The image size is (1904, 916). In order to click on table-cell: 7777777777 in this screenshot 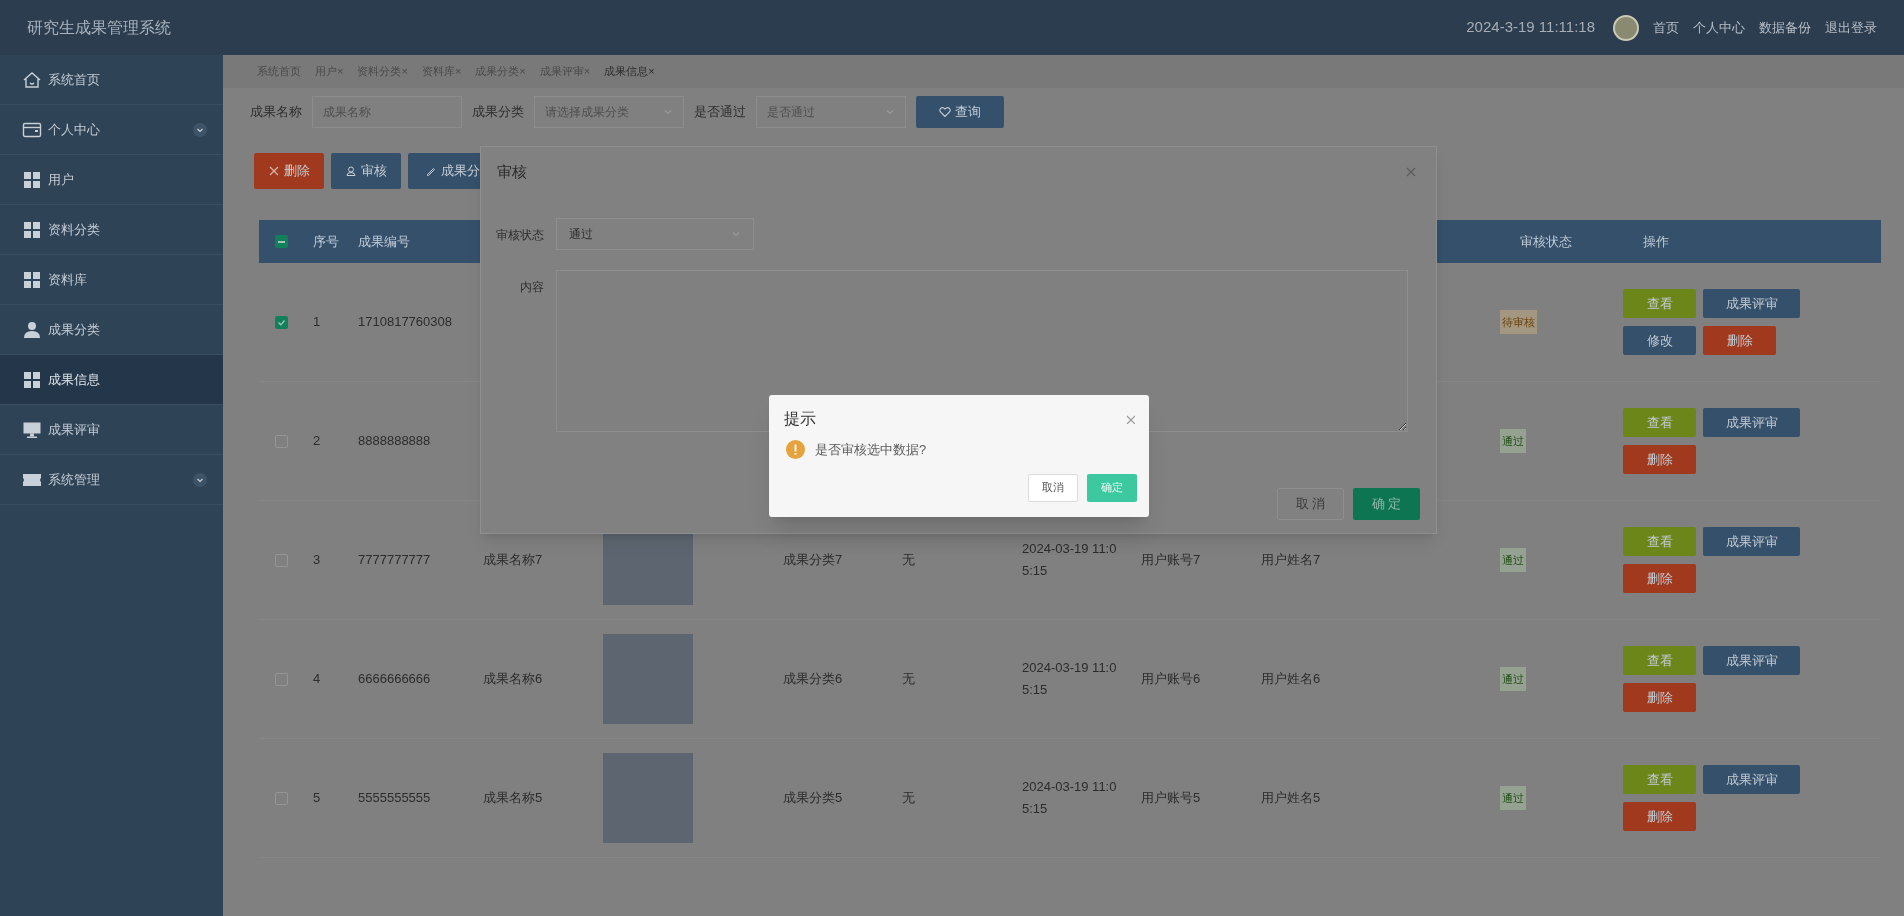, I will do `click(394, 560)`.